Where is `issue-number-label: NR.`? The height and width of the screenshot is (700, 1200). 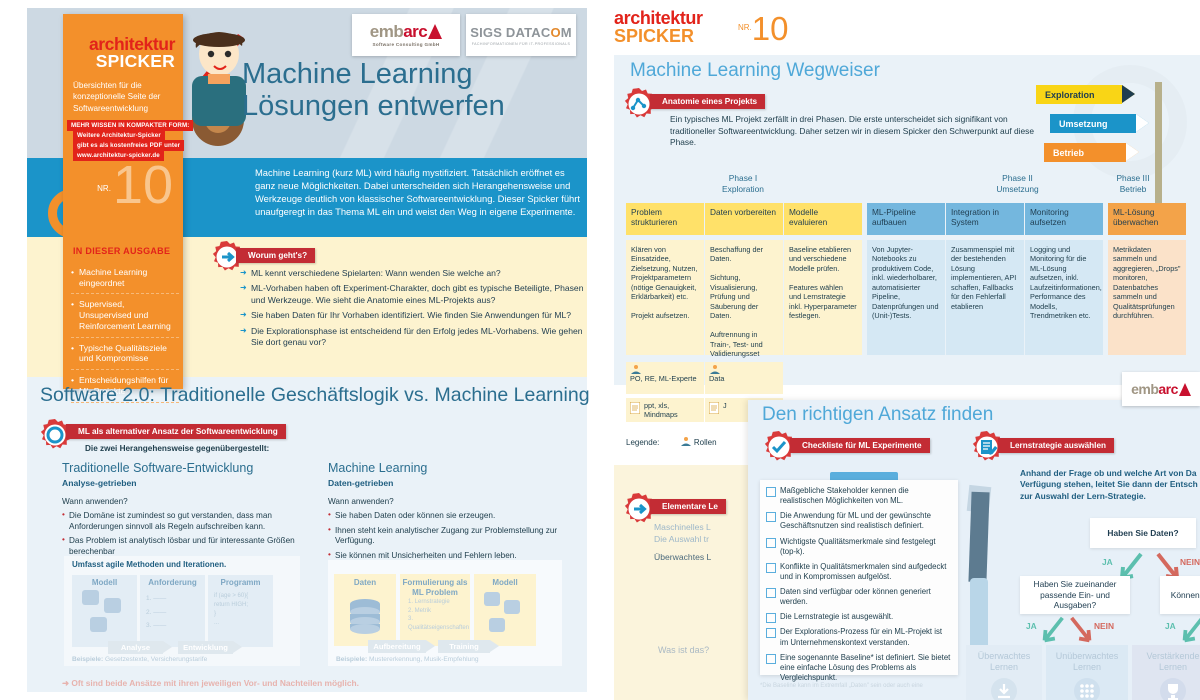 issue-number-label: NR. is located at coordinates (104, 188).